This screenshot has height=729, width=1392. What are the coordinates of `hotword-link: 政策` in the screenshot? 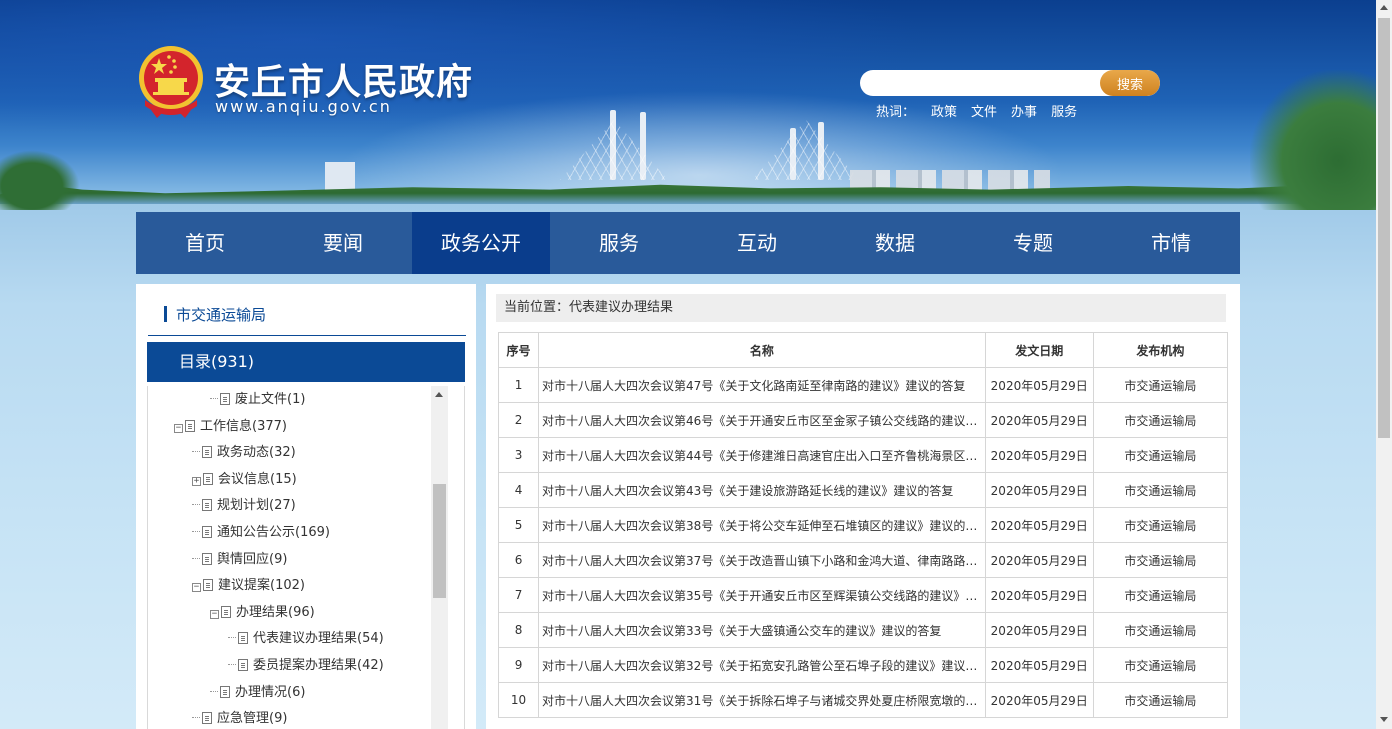 It's located at (944, 110).